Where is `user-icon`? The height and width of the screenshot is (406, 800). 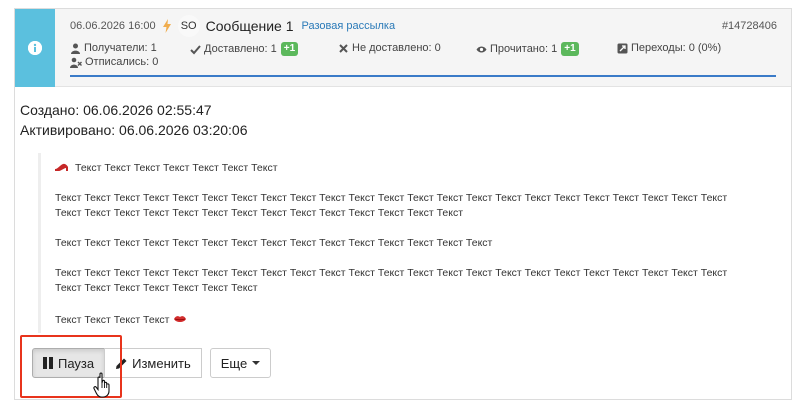
user-icon is located at coordinates (75, 48).